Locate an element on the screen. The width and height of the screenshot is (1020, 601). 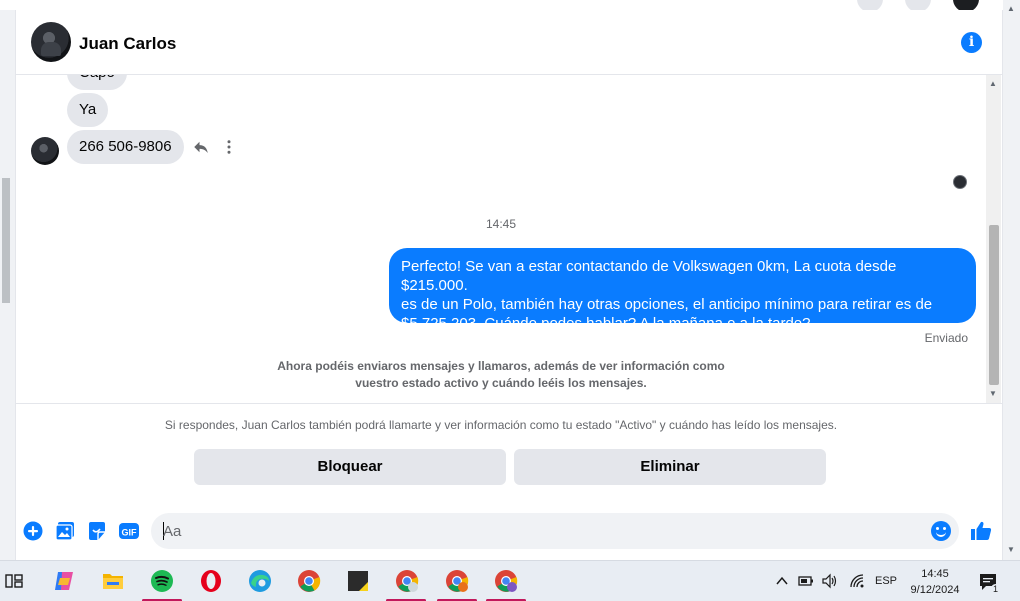
delete-button: Eliminar is located at coordinates (670, 467).